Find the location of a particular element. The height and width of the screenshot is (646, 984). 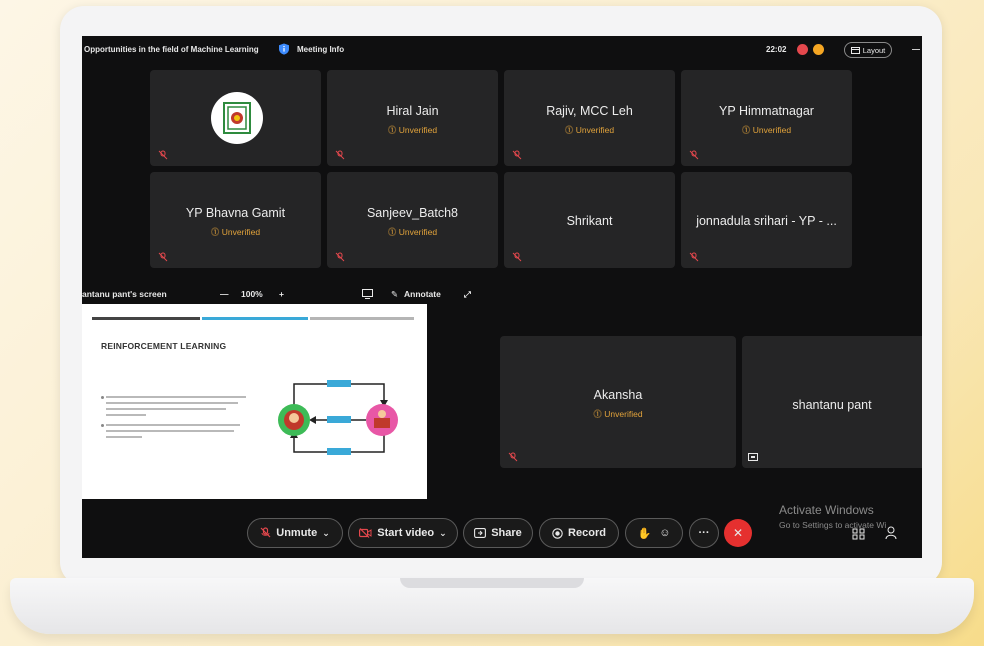

expand-icon: ⤢ is located at coordinates (467, 294).